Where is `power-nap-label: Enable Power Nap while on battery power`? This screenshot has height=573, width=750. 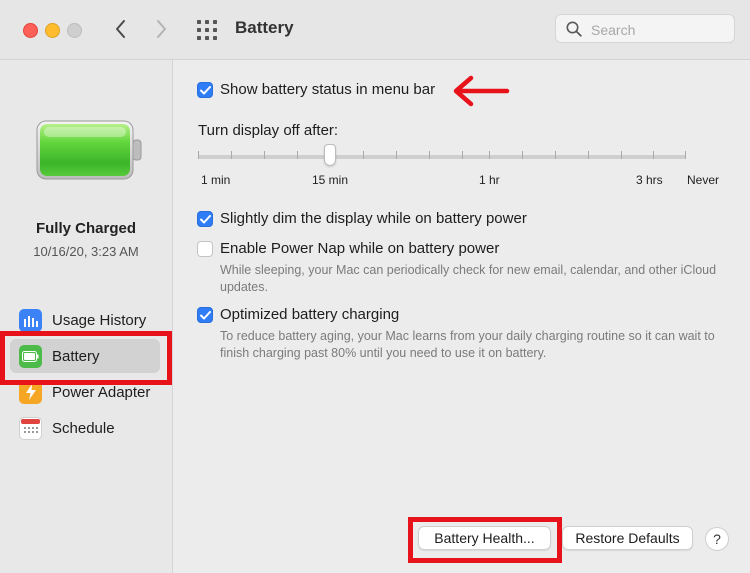 power-nap-label: Enable Power Nap while on battery power is located at coordinates (360, 248).